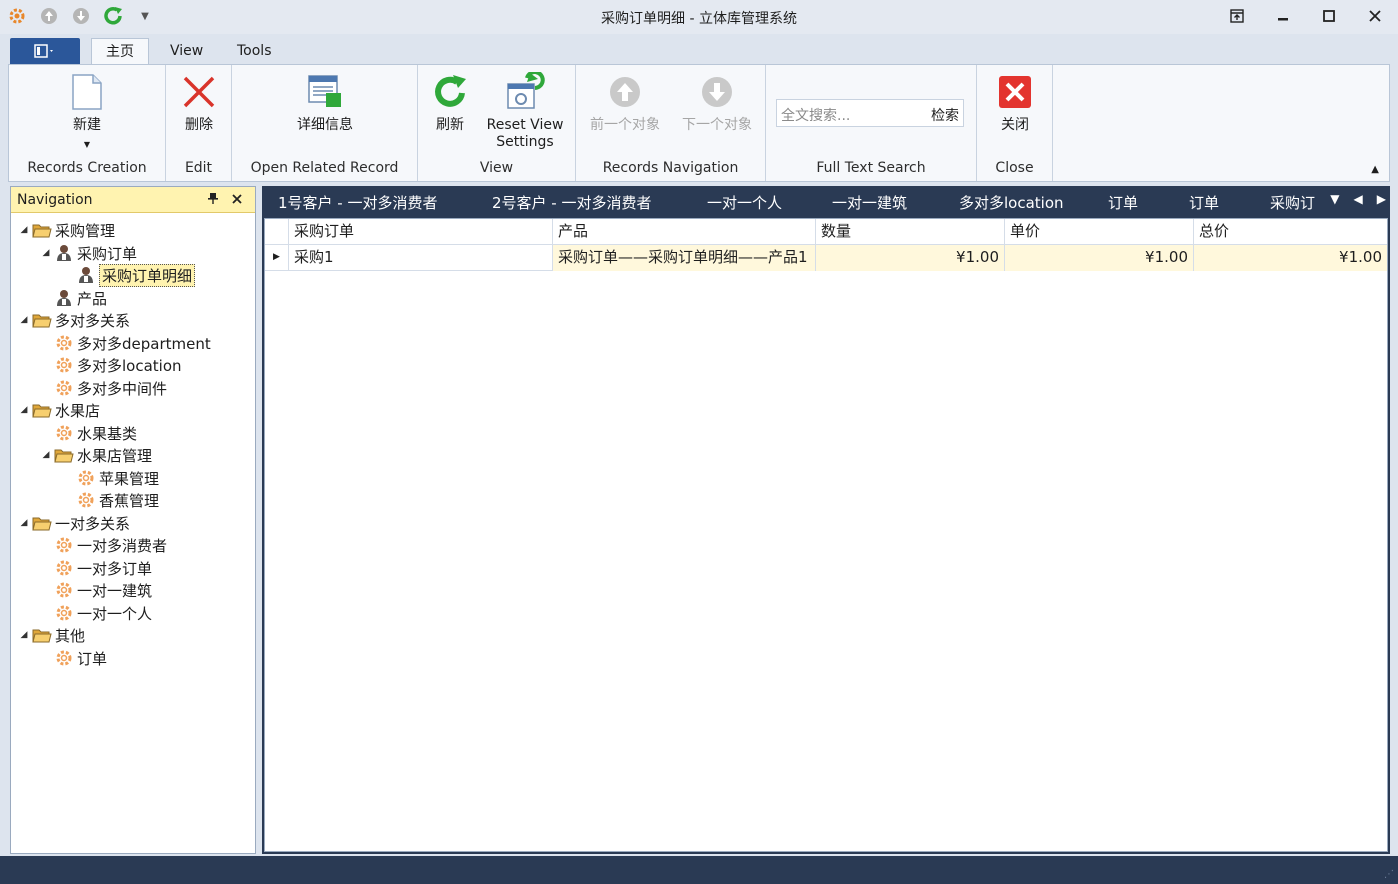 The image size is (1398, 884). I want to click on previous-label: 前一个对象, so click(625, 125).